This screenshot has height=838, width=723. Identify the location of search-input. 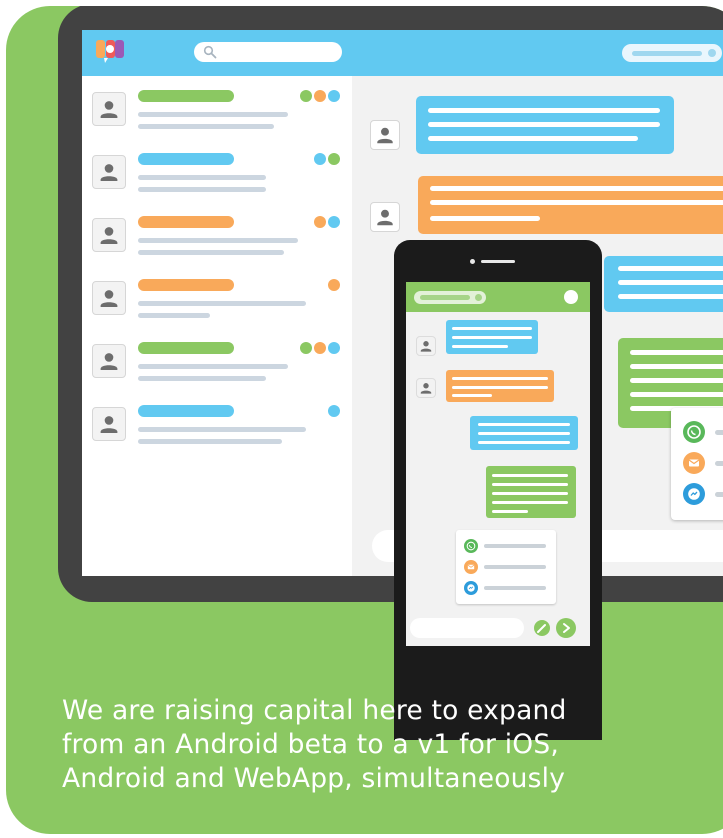
(268, 52).